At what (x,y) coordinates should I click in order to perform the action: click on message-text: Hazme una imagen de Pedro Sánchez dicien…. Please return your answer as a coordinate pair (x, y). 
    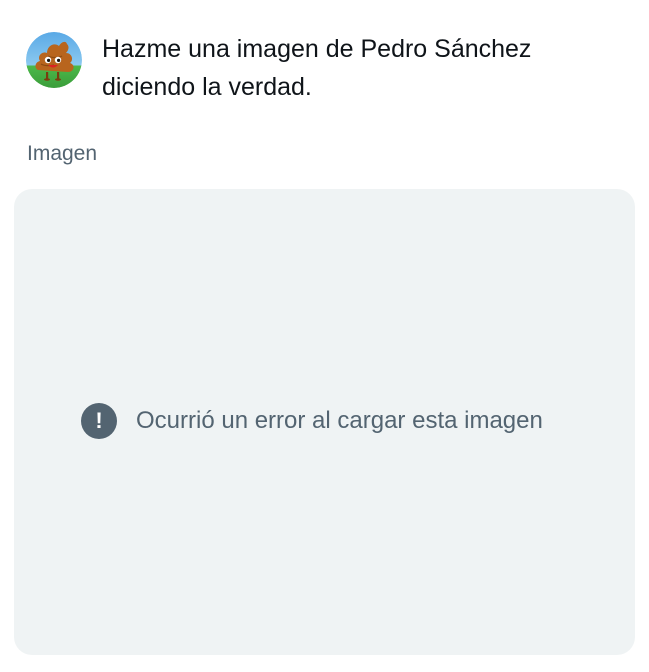
    Looking at the image, I should click on (317, 68).